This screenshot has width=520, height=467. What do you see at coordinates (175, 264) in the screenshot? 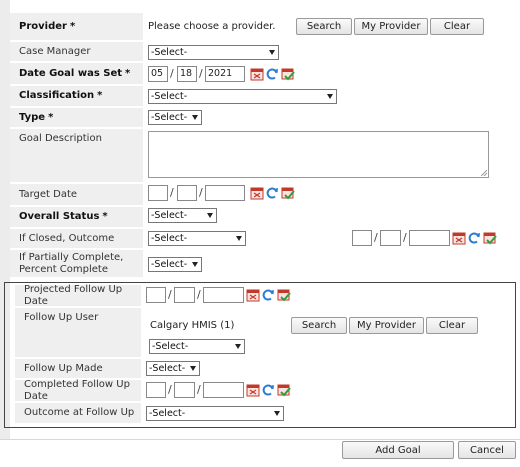
I see `partial-select: -Select-` at bounding box center [175, 264].